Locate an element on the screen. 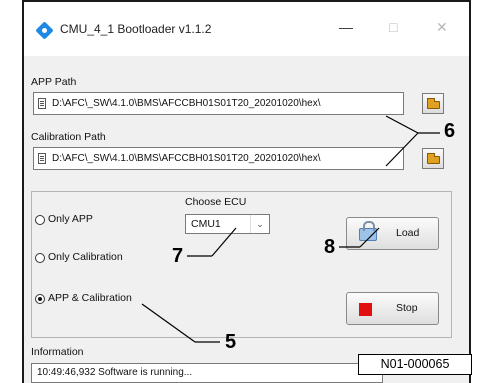  callout-6: 6 is located at coordinates (450, 131).